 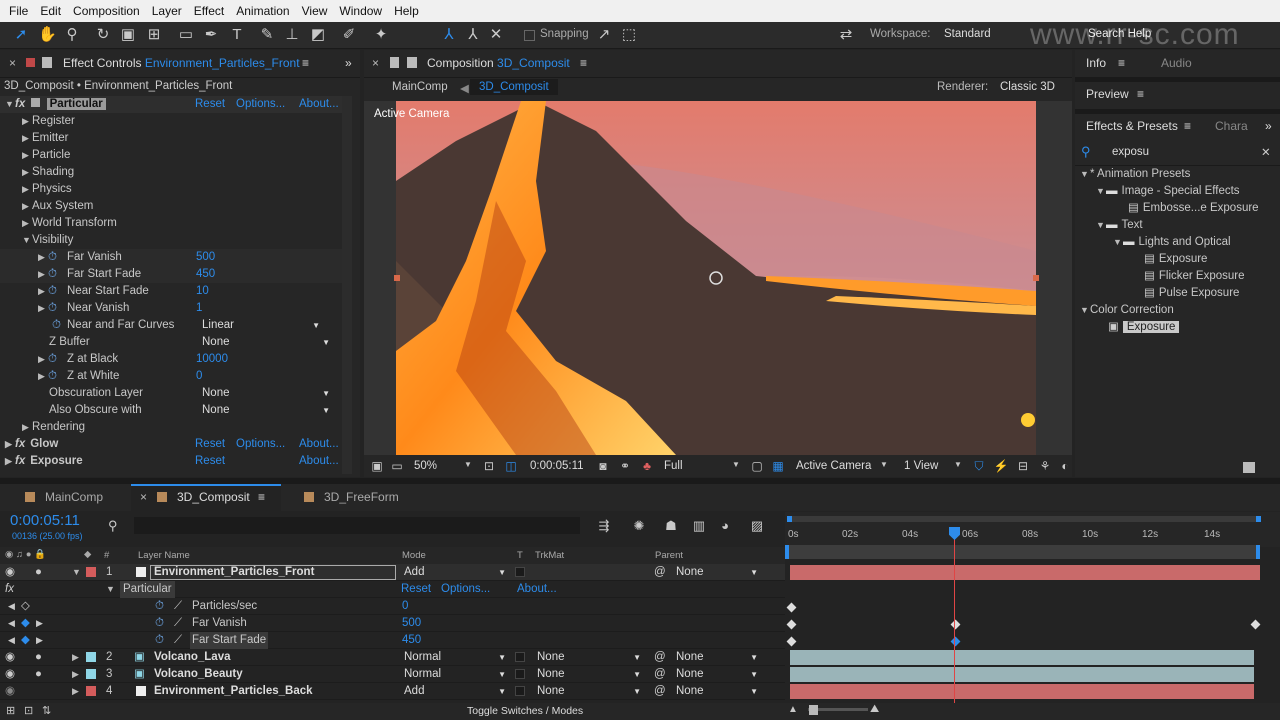 I want to click on group-visibility: ▼Visibility, so click(x=47, y=240).